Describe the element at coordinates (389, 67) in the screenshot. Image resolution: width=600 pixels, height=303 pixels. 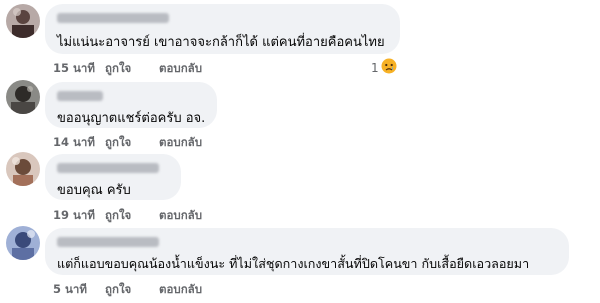
I see `sad-face-icon` at that location.